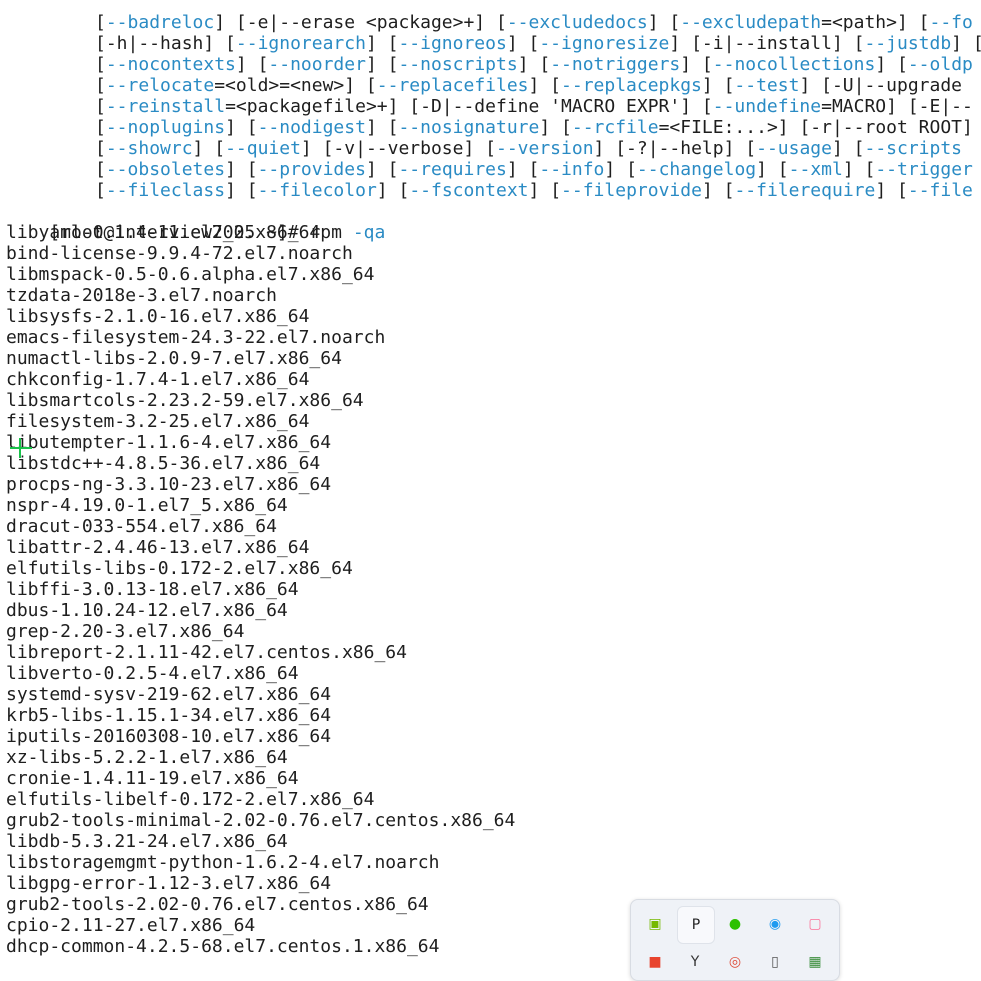 The image size is (981, 981). Describe the element at coordinates (174, 358) in the screenshot. I see `package-list-item: numactl-libs-2.0.9-7.el7.x86_64` at that location.